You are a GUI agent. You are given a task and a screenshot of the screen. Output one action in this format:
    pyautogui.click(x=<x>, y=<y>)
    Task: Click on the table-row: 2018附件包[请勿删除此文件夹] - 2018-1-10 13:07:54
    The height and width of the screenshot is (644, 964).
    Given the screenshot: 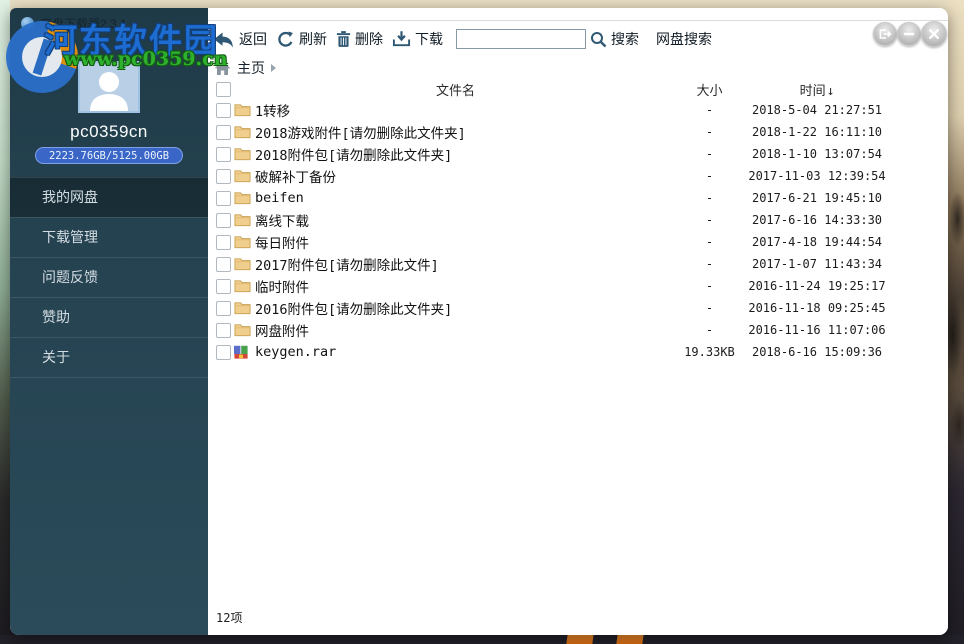 What is the action you would take?
    pyautogui.click(x=578, y=154)
    